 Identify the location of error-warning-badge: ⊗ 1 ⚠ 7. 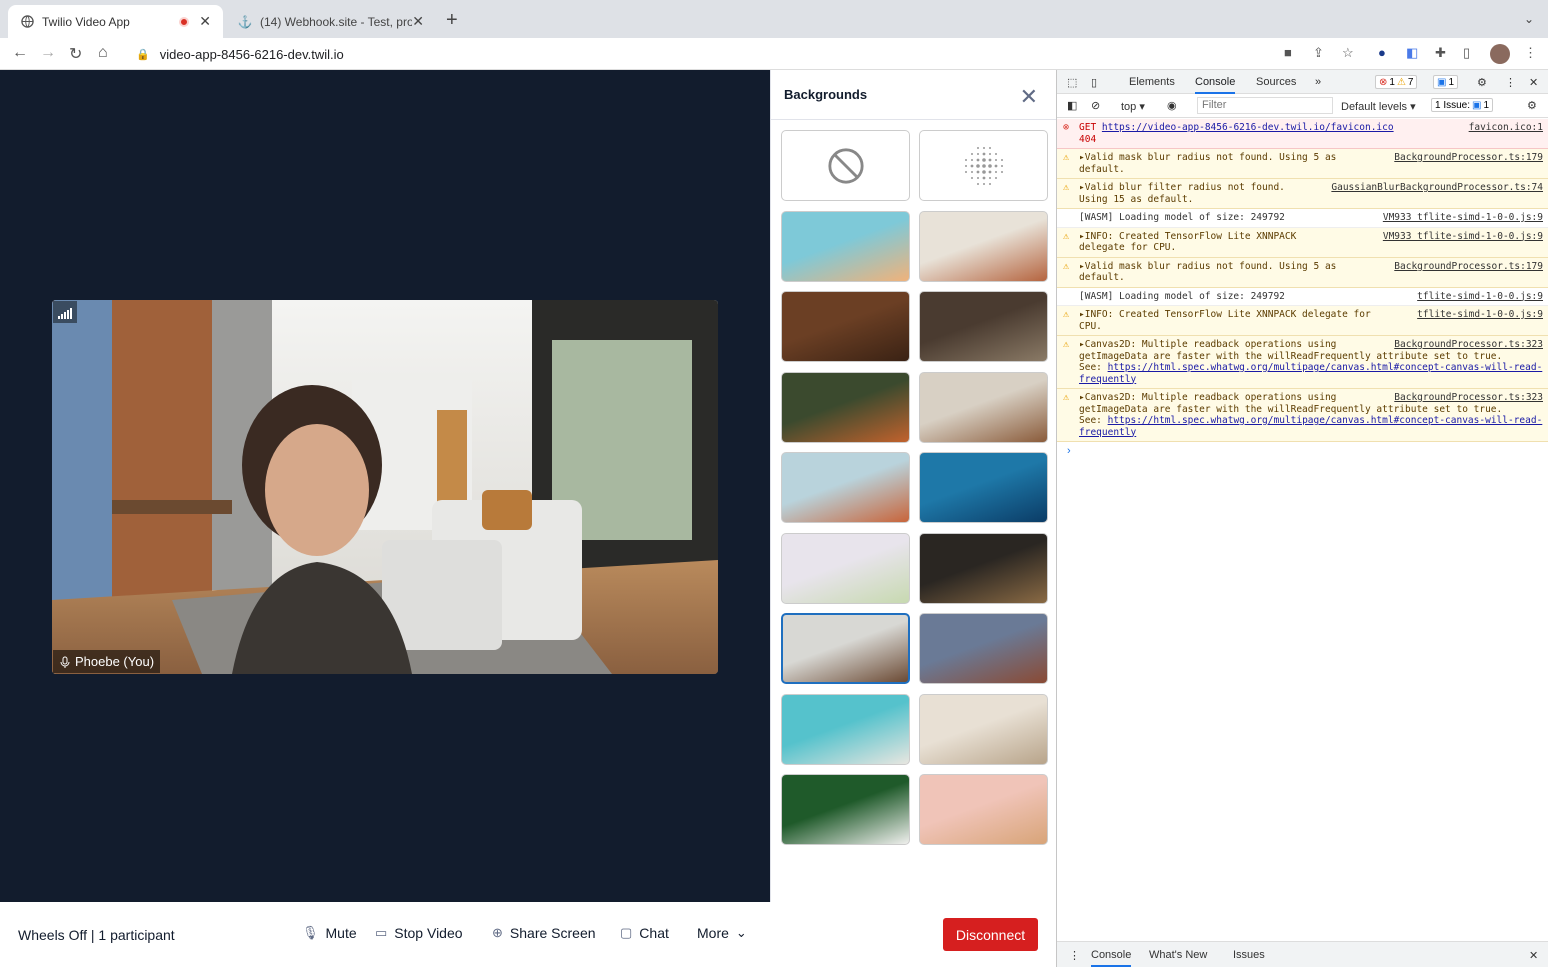
(1396, 82).